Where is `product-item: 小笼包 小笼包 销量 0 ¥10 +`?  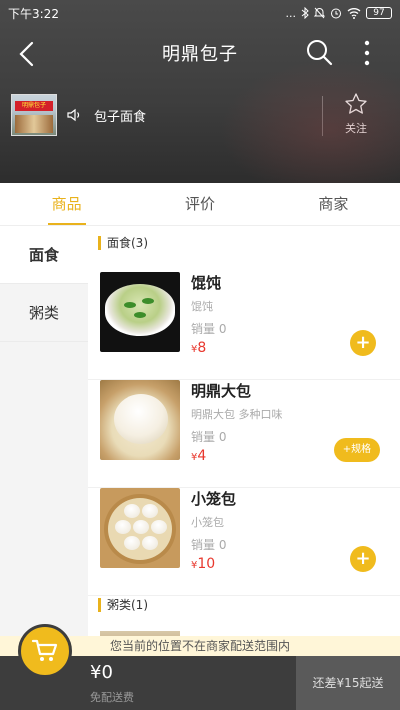 product-item: 小笼包 小笼包 销量 0 ¥10 + is located at coordinates (244, 542).